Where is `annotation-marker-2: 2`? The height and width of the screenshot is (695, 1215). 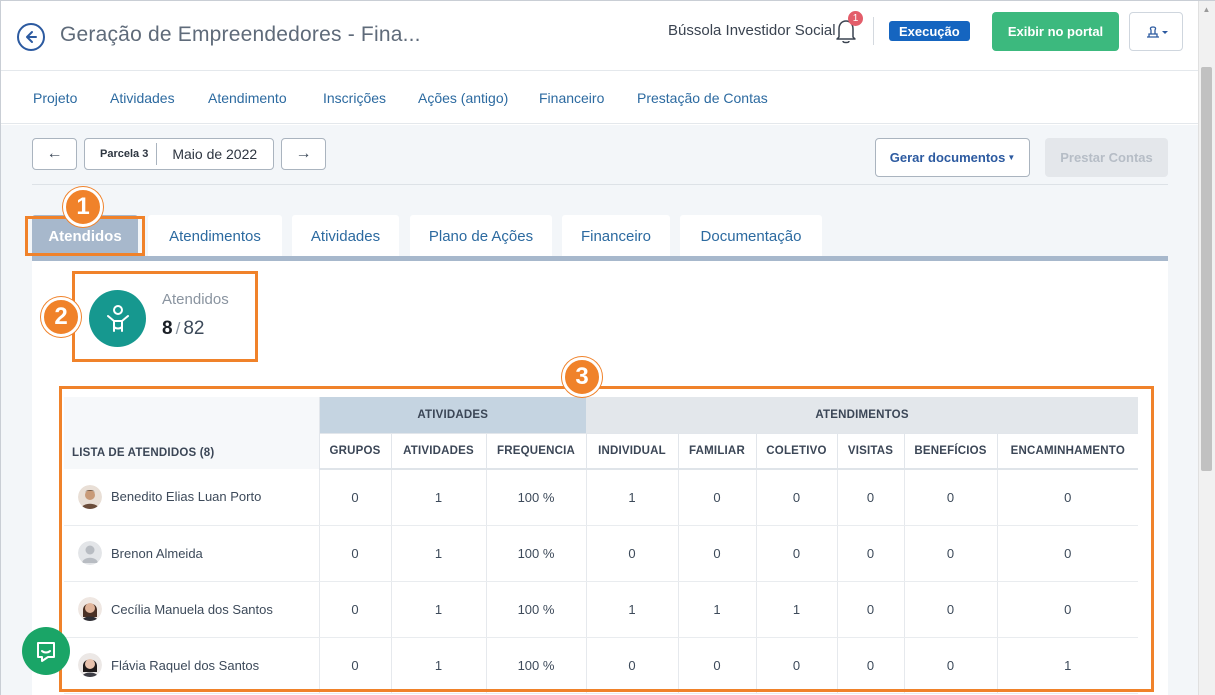 annotation-marker-2: 2 is located at coordinates (61, 317).